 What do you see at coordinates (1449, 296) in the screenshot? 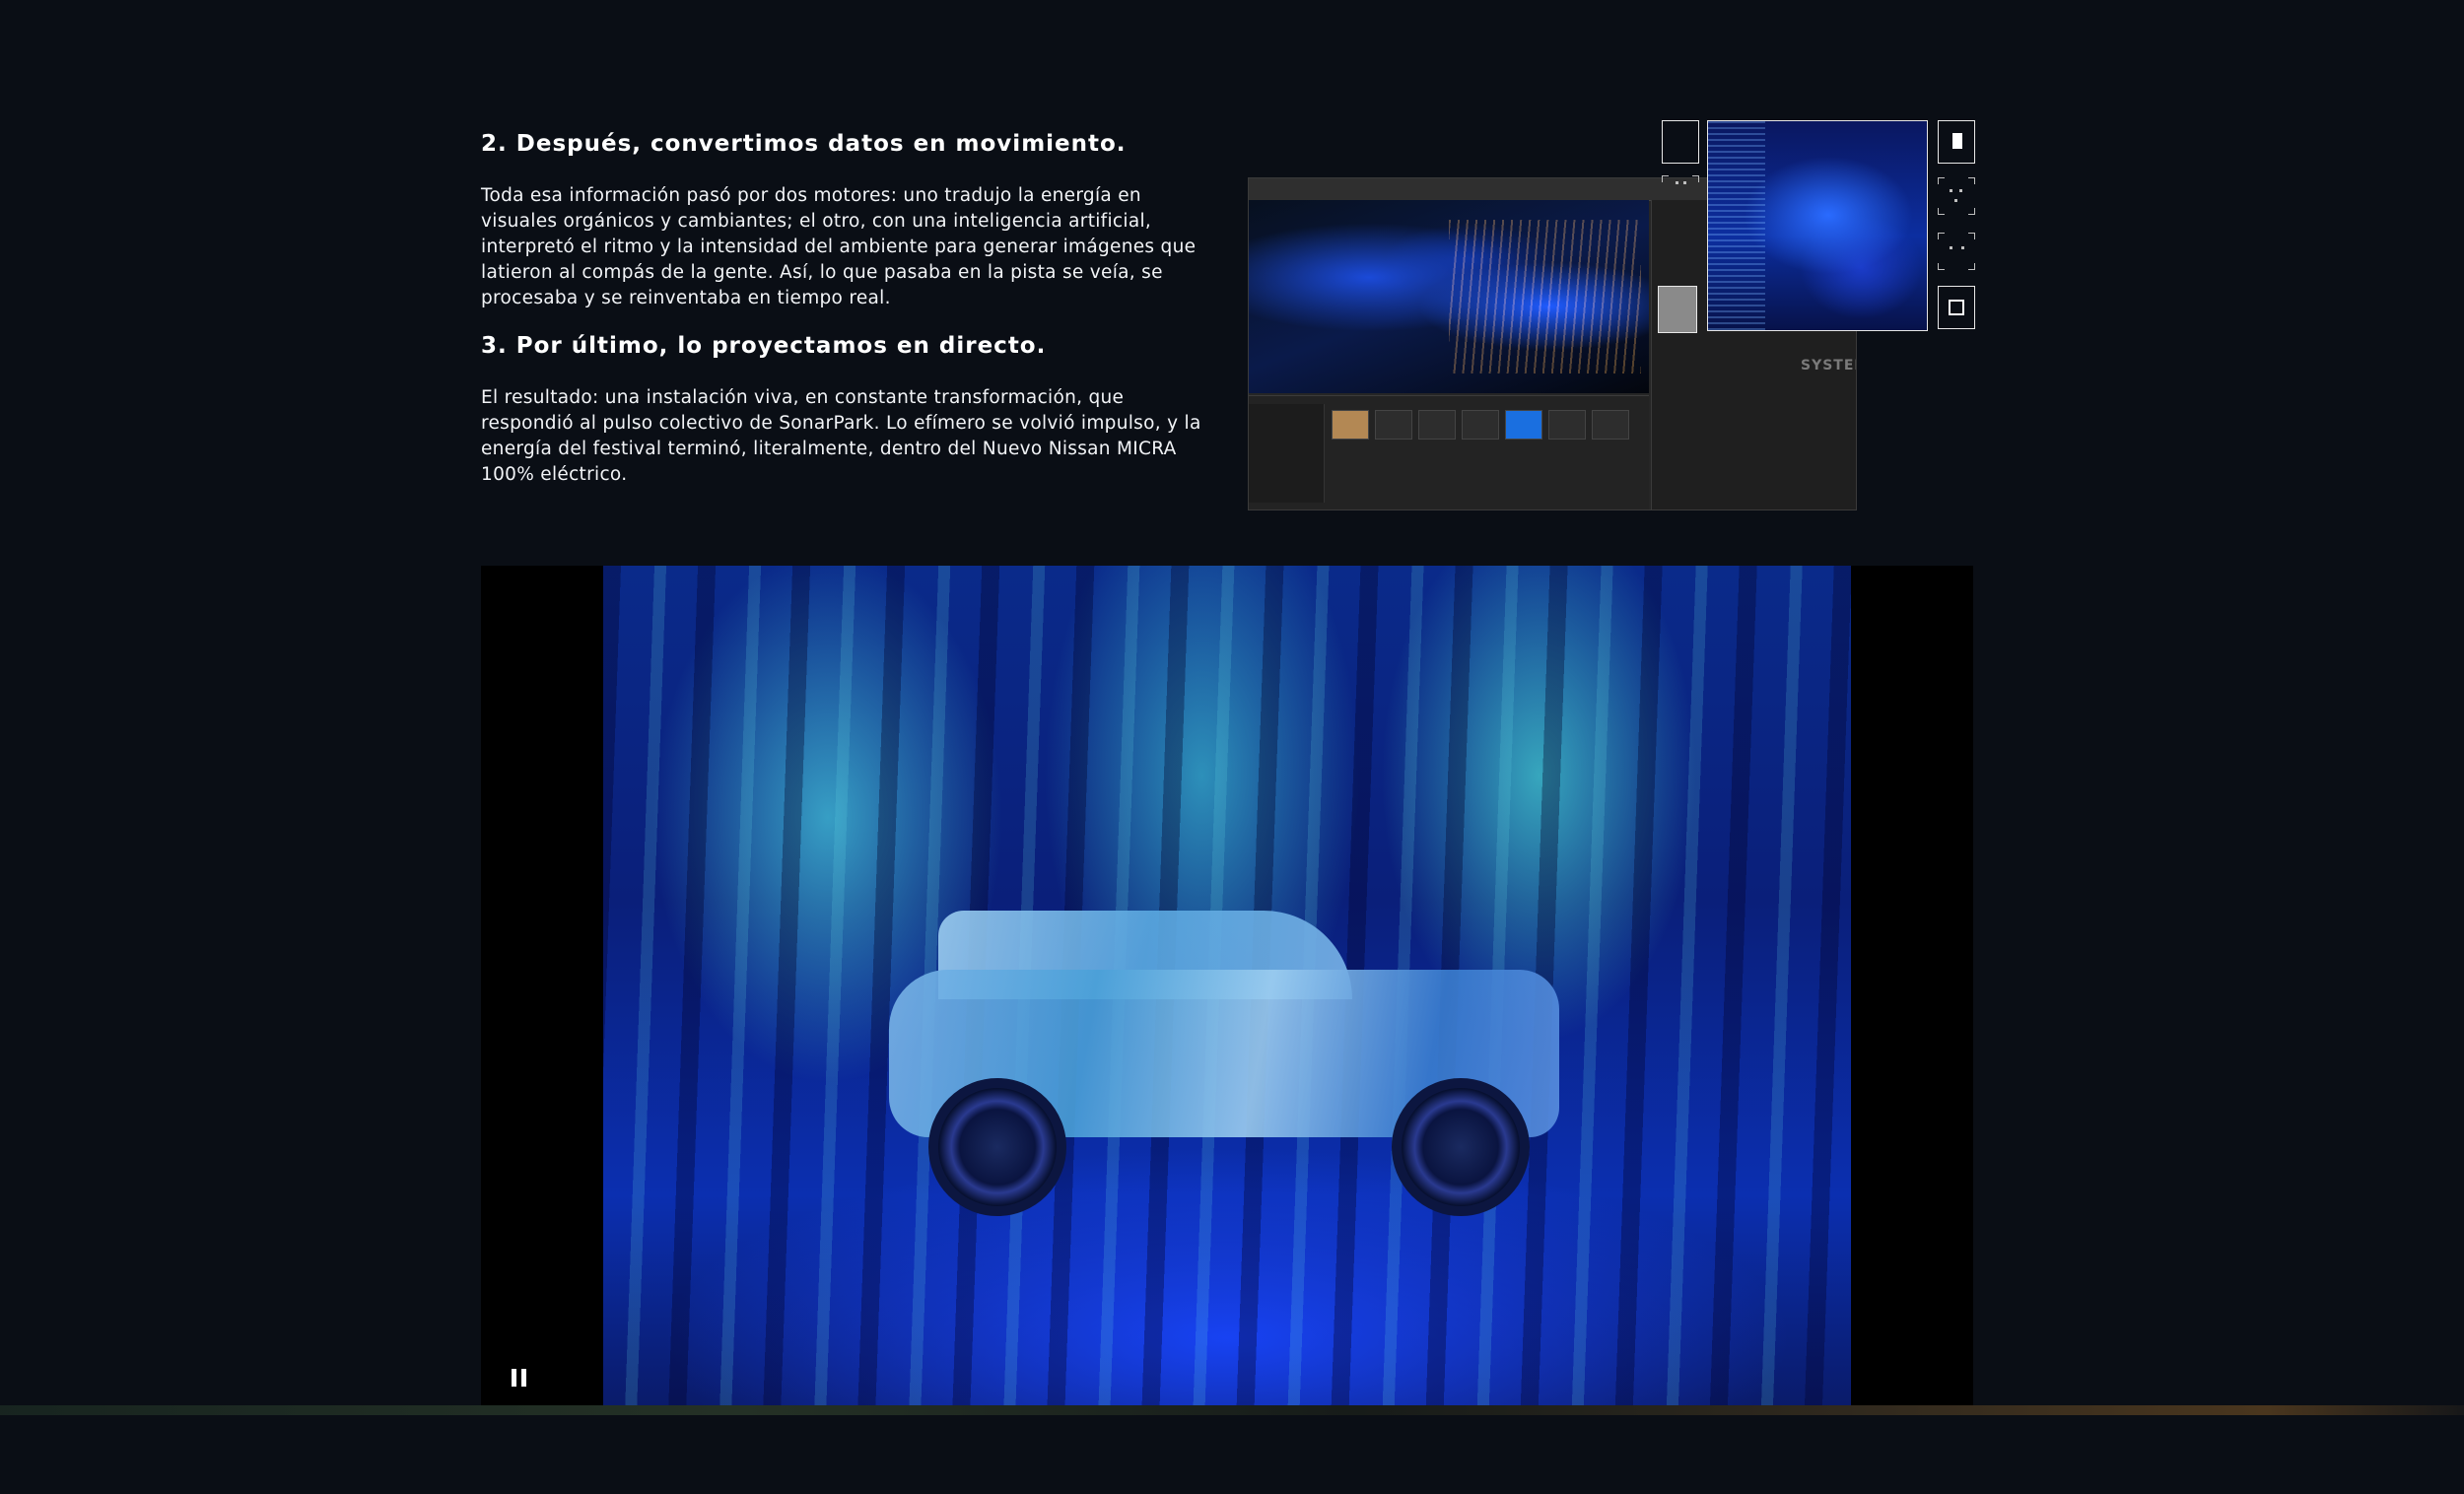
I see `editor-viewport` at bounding box center [1449, 296].